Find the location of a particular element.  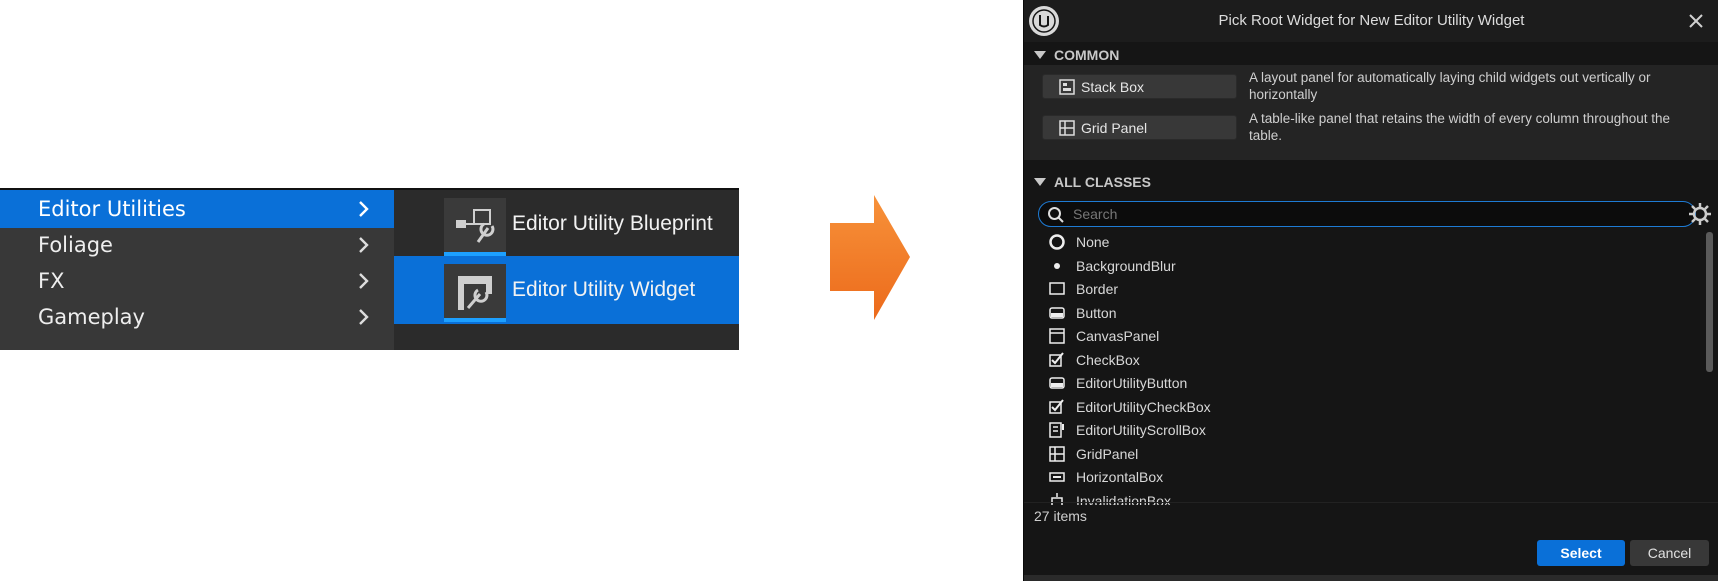

list-item: EditorUtilityScrollBox is located at coordinates (1127, 430).